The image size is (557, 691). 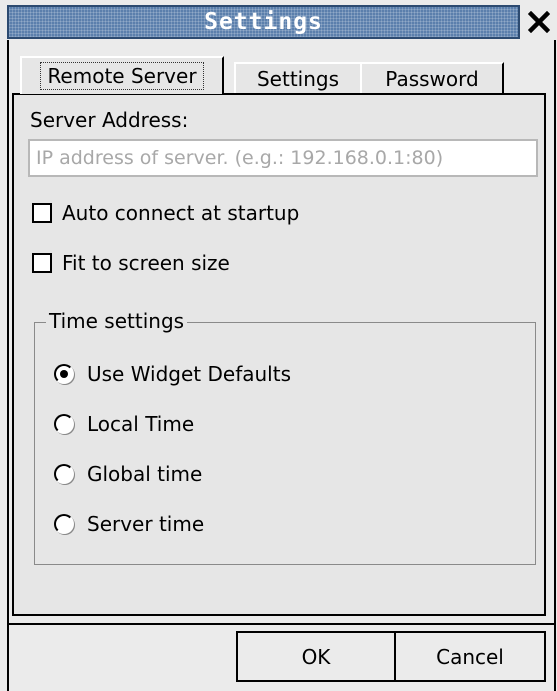 I want to click on tab-remote-server: Remote Server, so click(x=122, y=75).